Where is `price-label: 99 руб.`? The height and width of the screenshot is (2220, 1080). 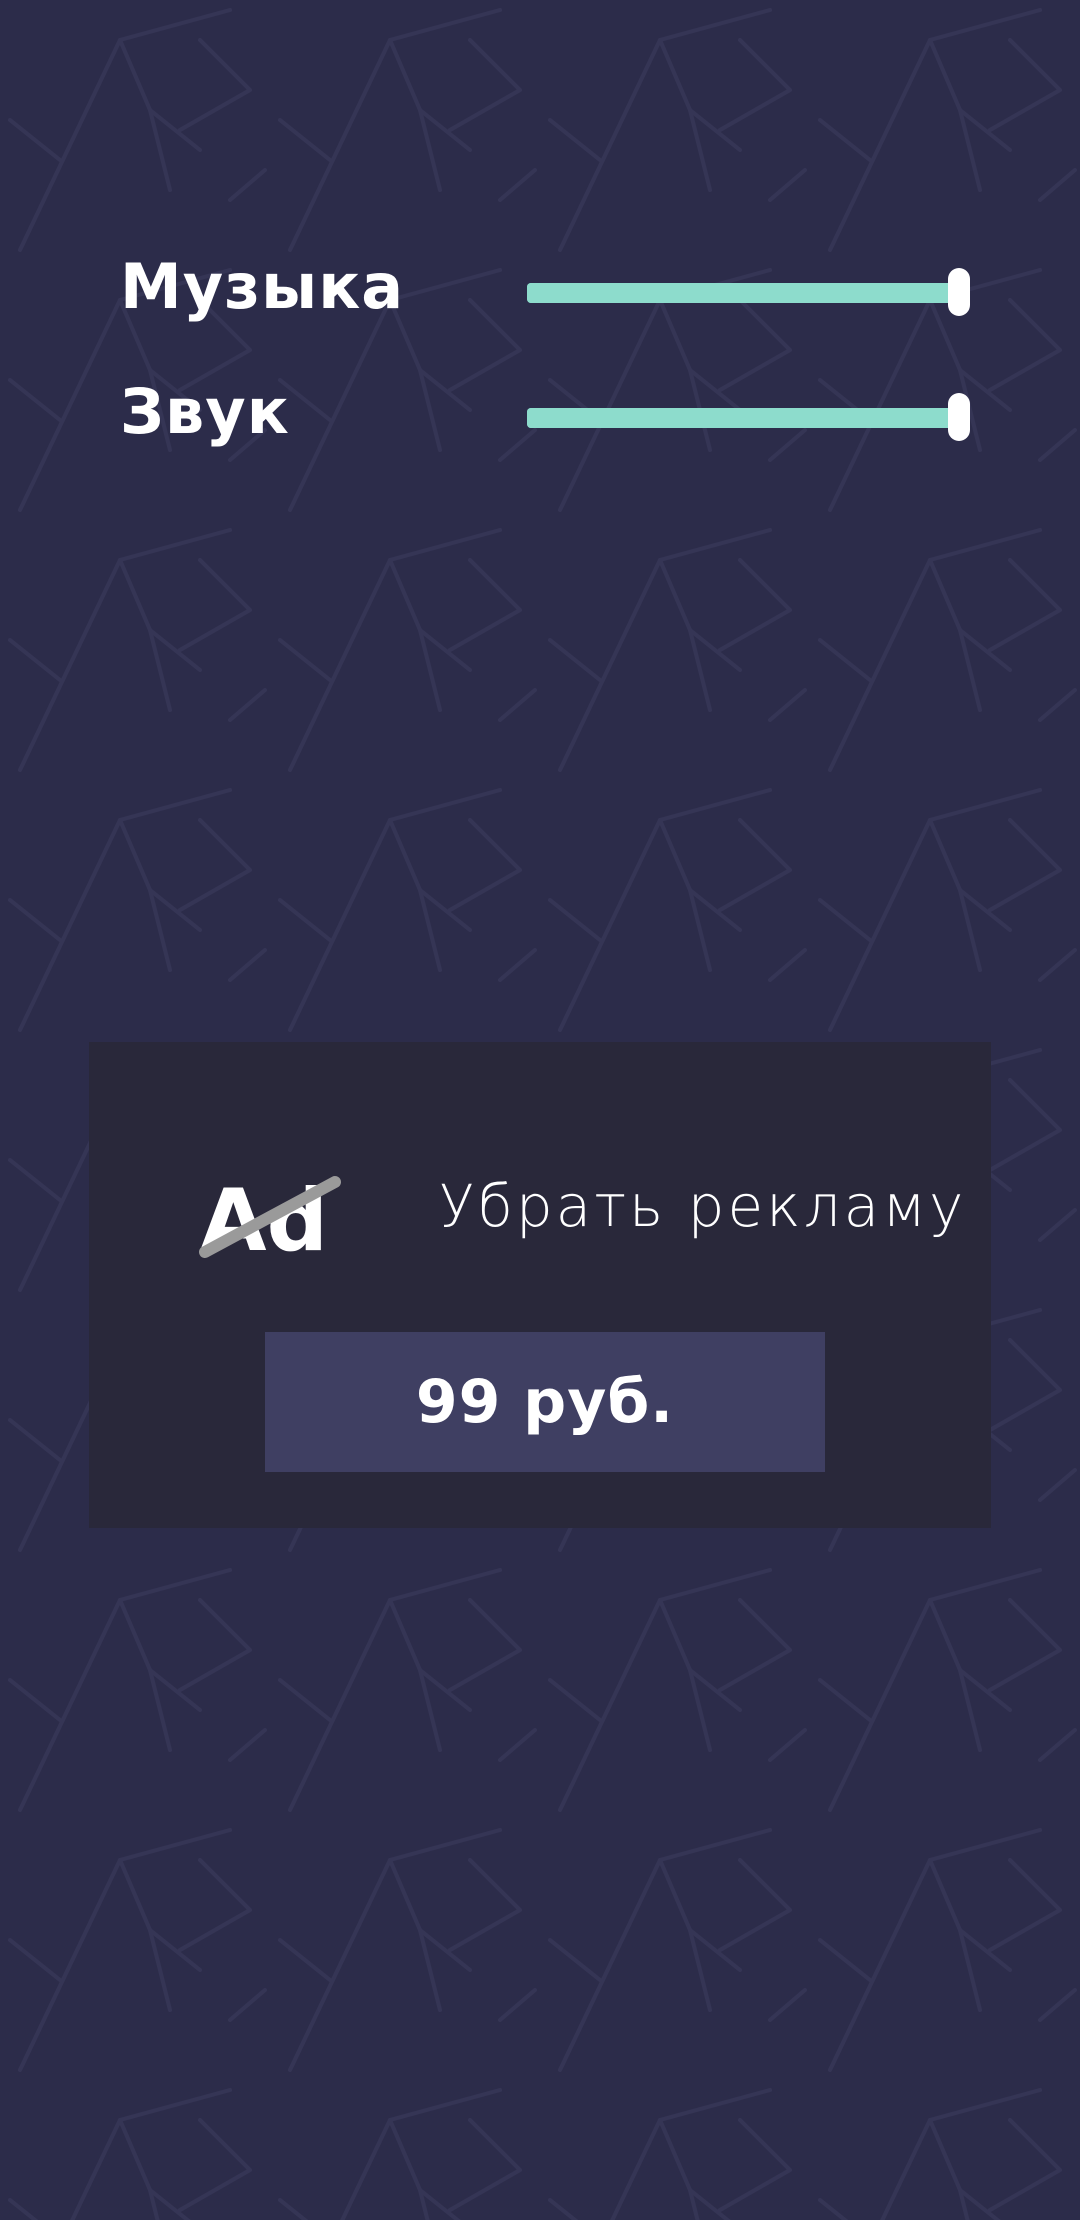
price-label: 99 руб. is located at coordinates (545, 1402).